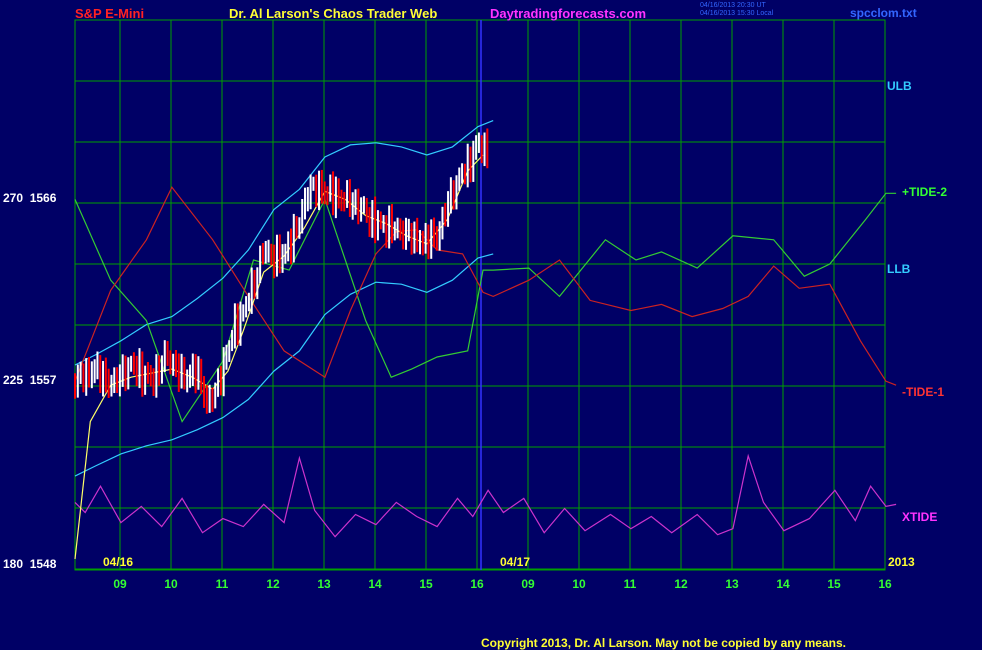 The height and width of the screenshot is (650, 982). What do you see at coordinates (284, 365) in the screenshot?
I see `series-line-llb` at bounding box center [284, 365].